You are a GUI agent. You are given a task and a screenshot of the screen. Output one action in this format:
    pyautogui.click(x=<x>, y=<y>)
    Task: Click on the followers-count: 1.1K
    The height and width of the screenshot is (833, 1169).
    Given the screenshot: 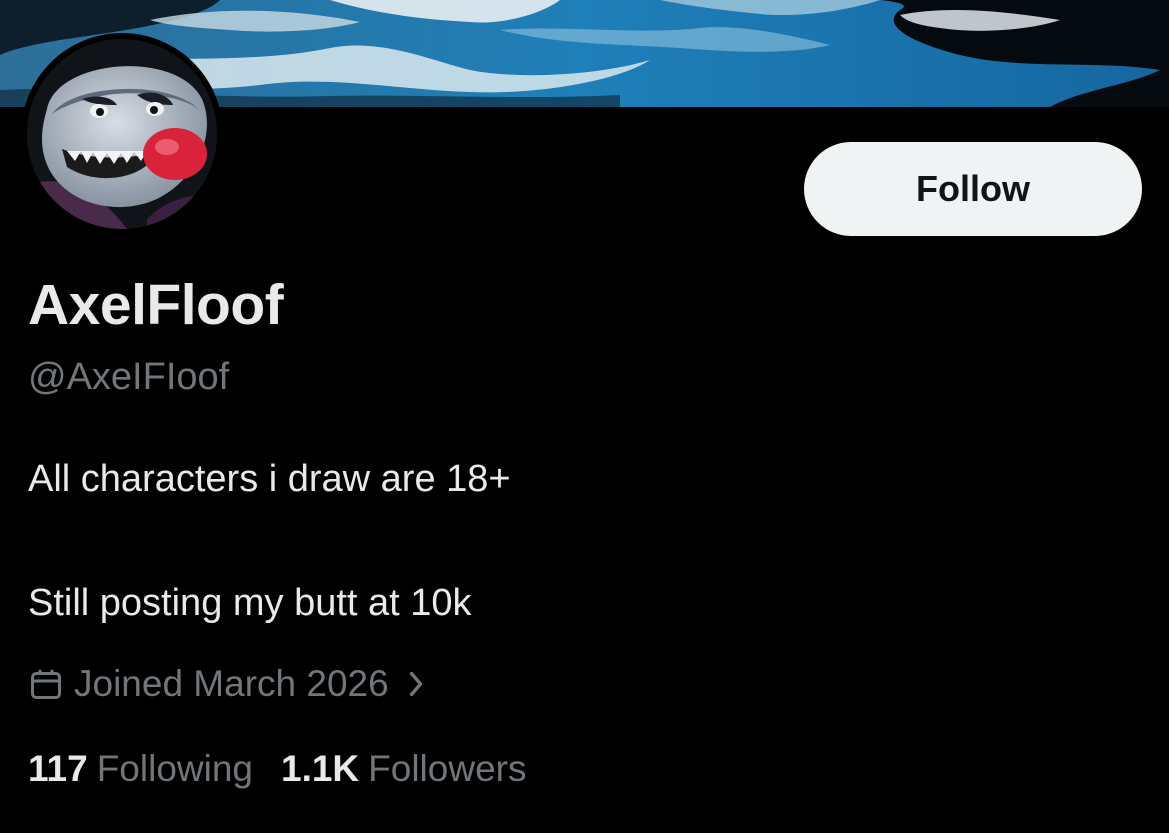 What is the action you would take?
    pyautogui.click(x=320, y=768)
    